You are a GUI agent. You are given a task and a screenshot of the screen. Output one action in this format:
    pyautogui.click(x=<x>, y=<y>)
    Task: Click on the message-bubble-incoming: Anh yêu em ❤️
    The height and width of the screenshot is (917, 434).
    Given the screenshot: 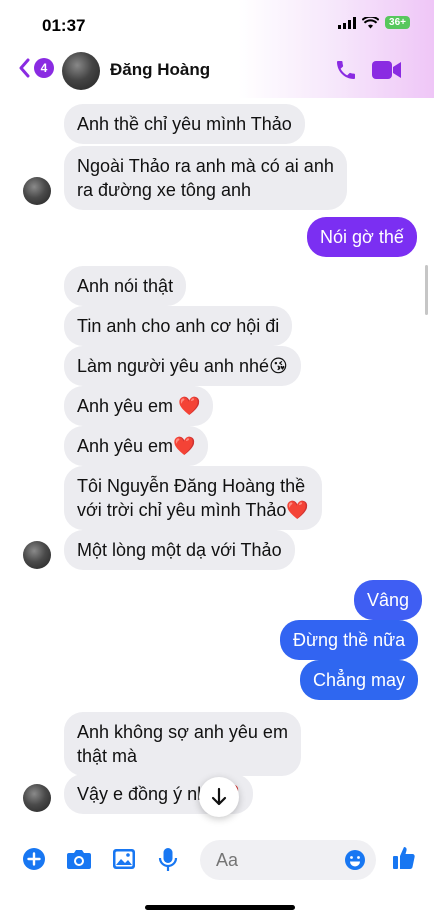 What is the action you would take?
    pyautogui.click(x=139, y=406)
    